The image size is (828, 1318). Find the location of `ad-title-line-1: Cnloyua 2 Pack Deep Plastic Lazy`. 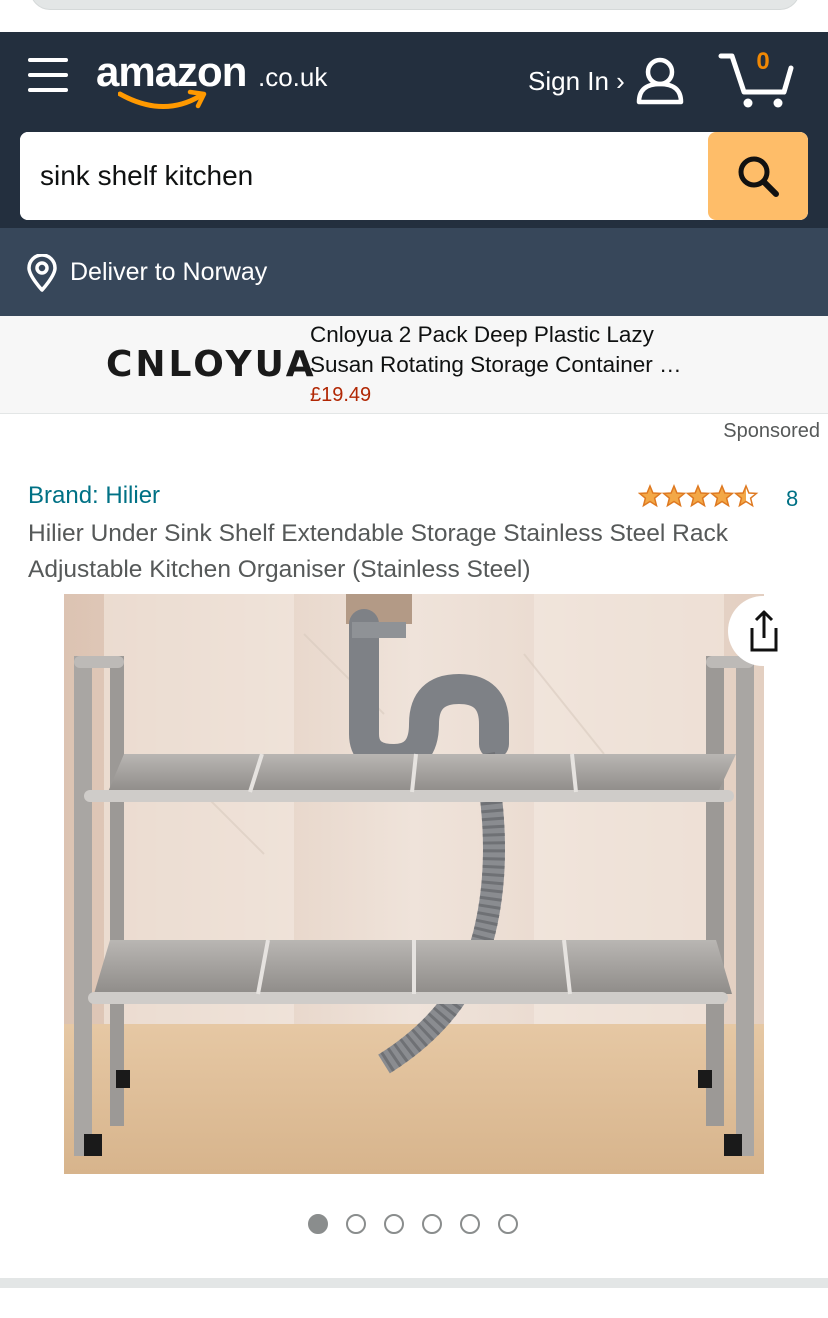

ad-title-line-1: Cnloyua 2 Pack Deep Plastic Lazy is located at coordinates (482, 334).